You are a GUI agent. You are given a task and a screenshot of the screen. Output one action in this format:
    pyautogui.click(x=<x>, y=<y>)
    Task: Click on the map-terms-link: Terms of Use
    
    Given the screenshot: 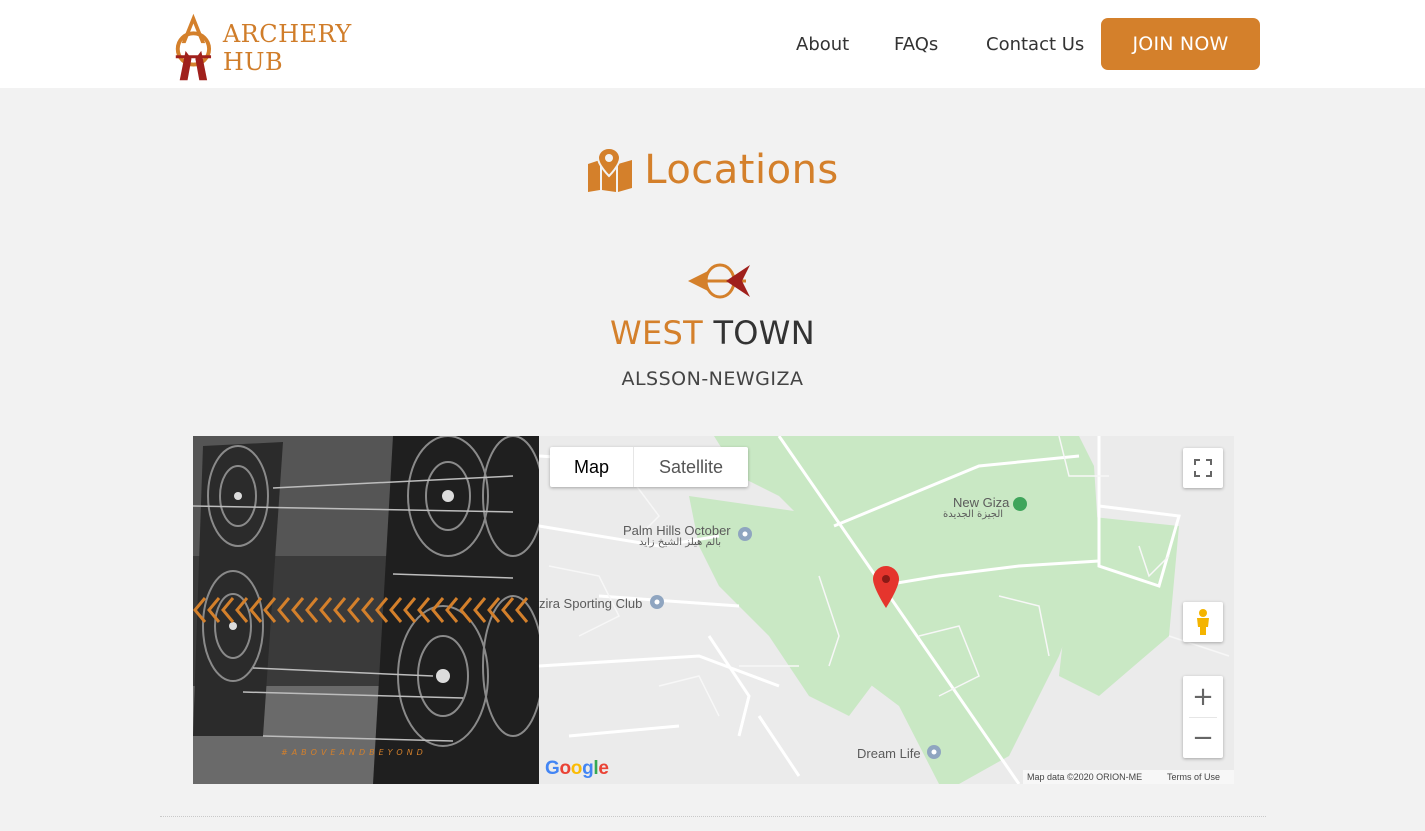 What is the action you would take?
    pyautogui.click(x=1193, y=777)
    